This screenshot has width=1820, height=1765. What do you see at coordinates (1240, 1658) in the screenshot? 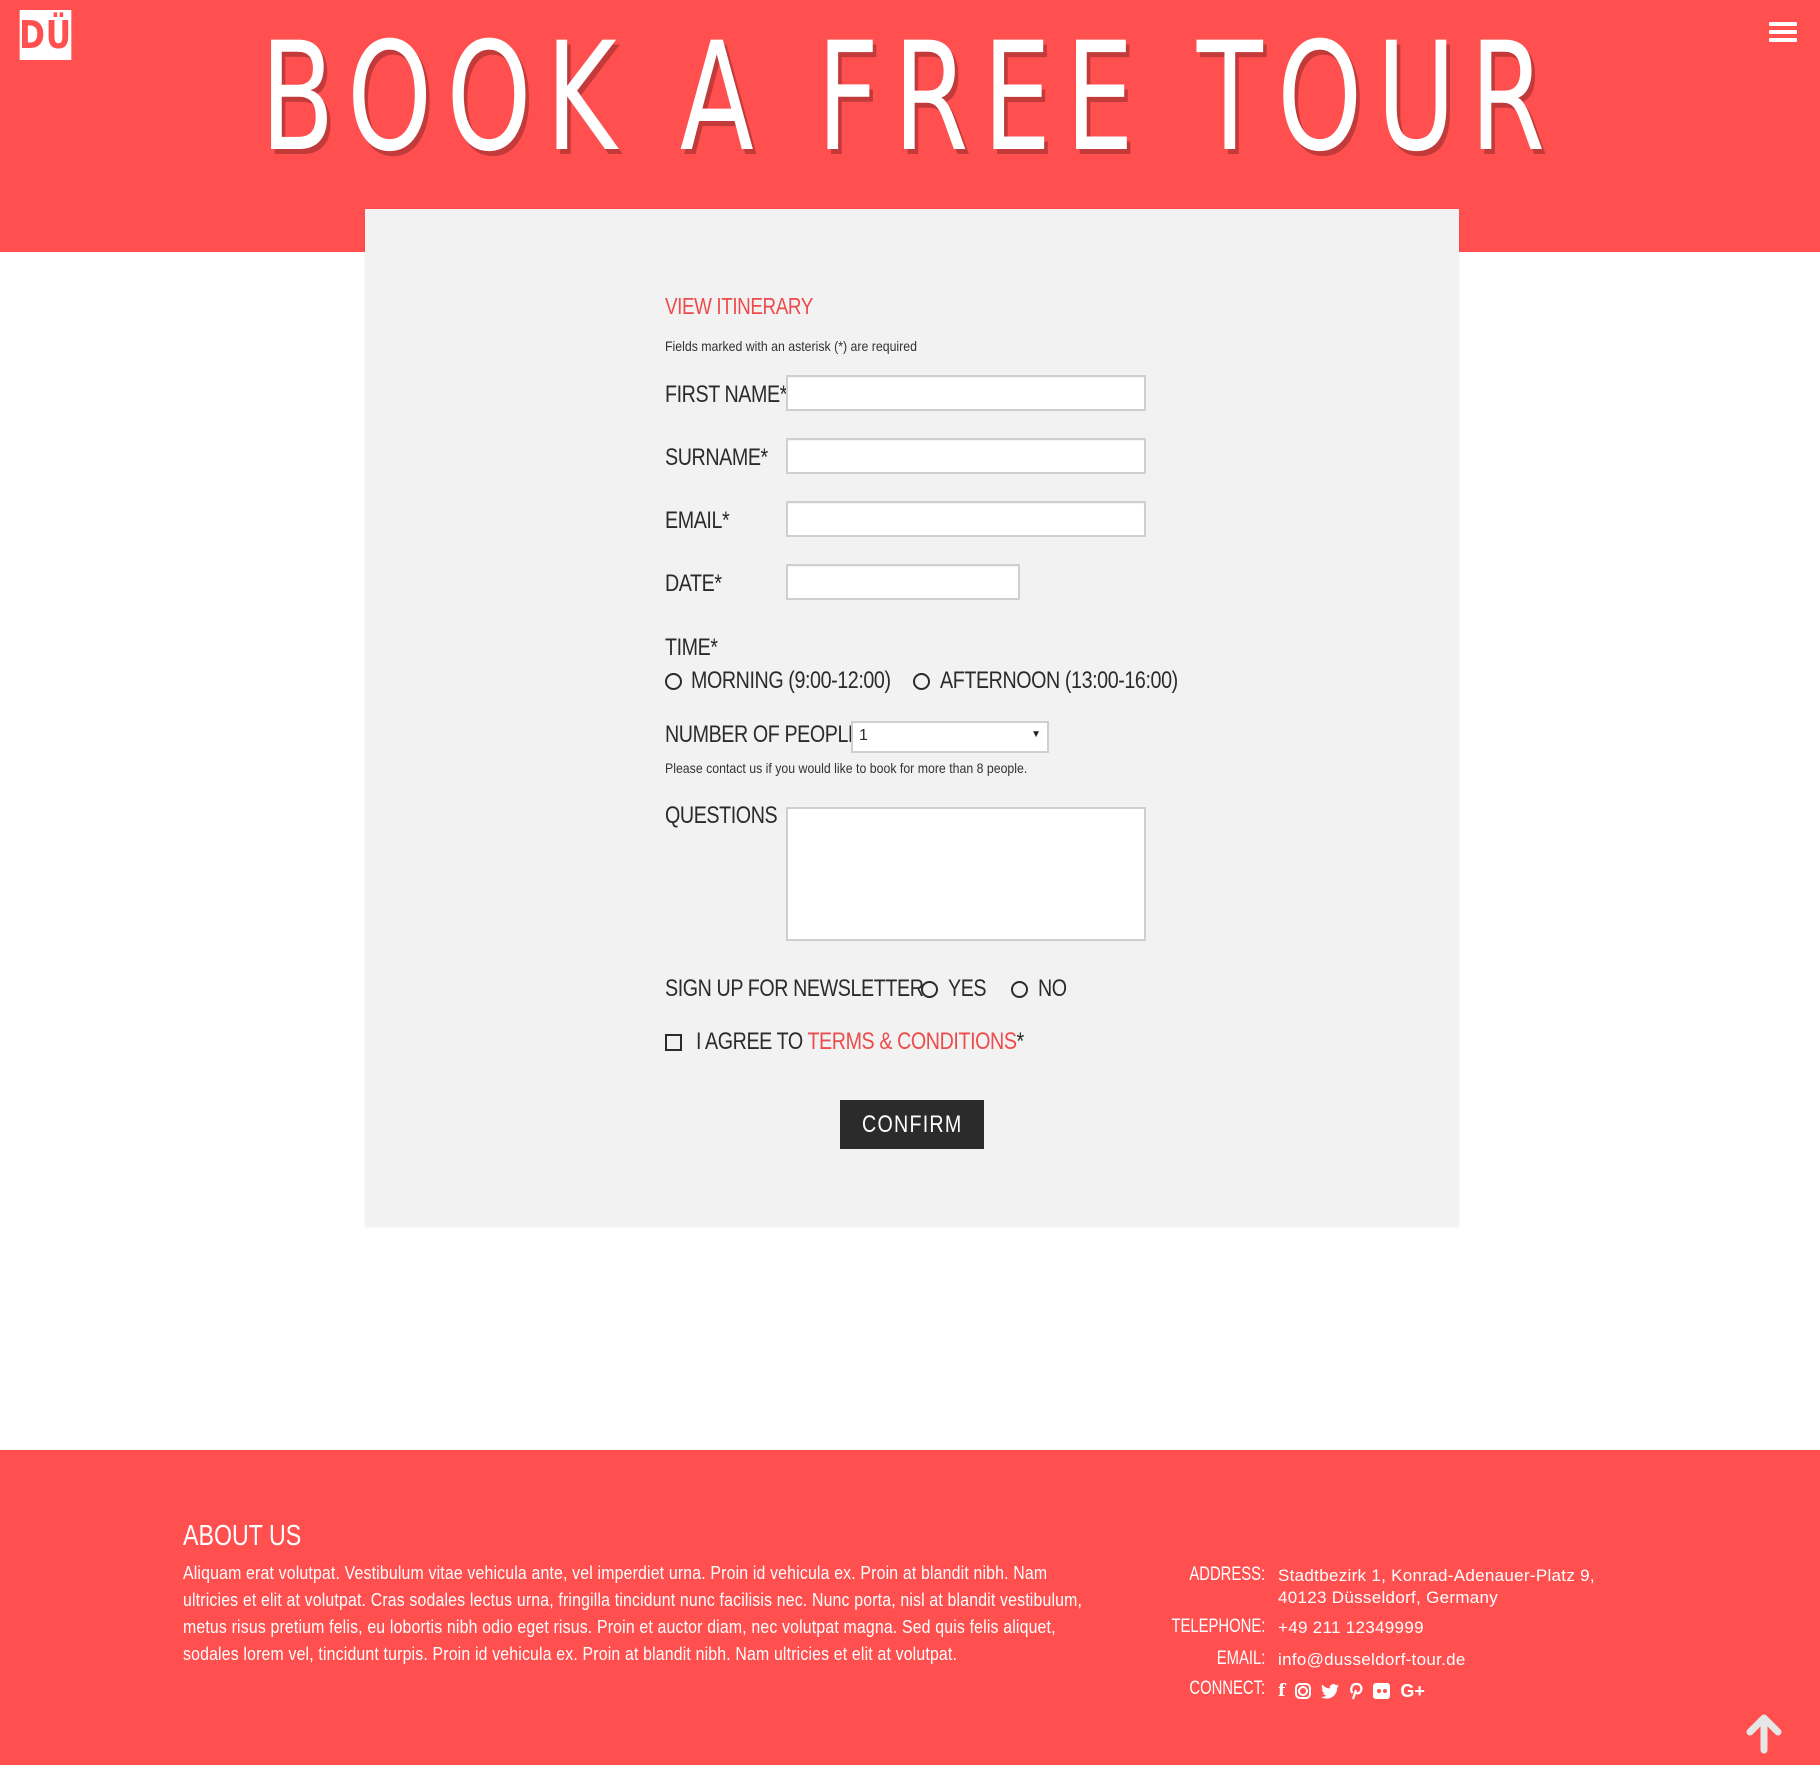
I see `email-label-footer: EMAIL:` at bounding box center [1240, 1658].